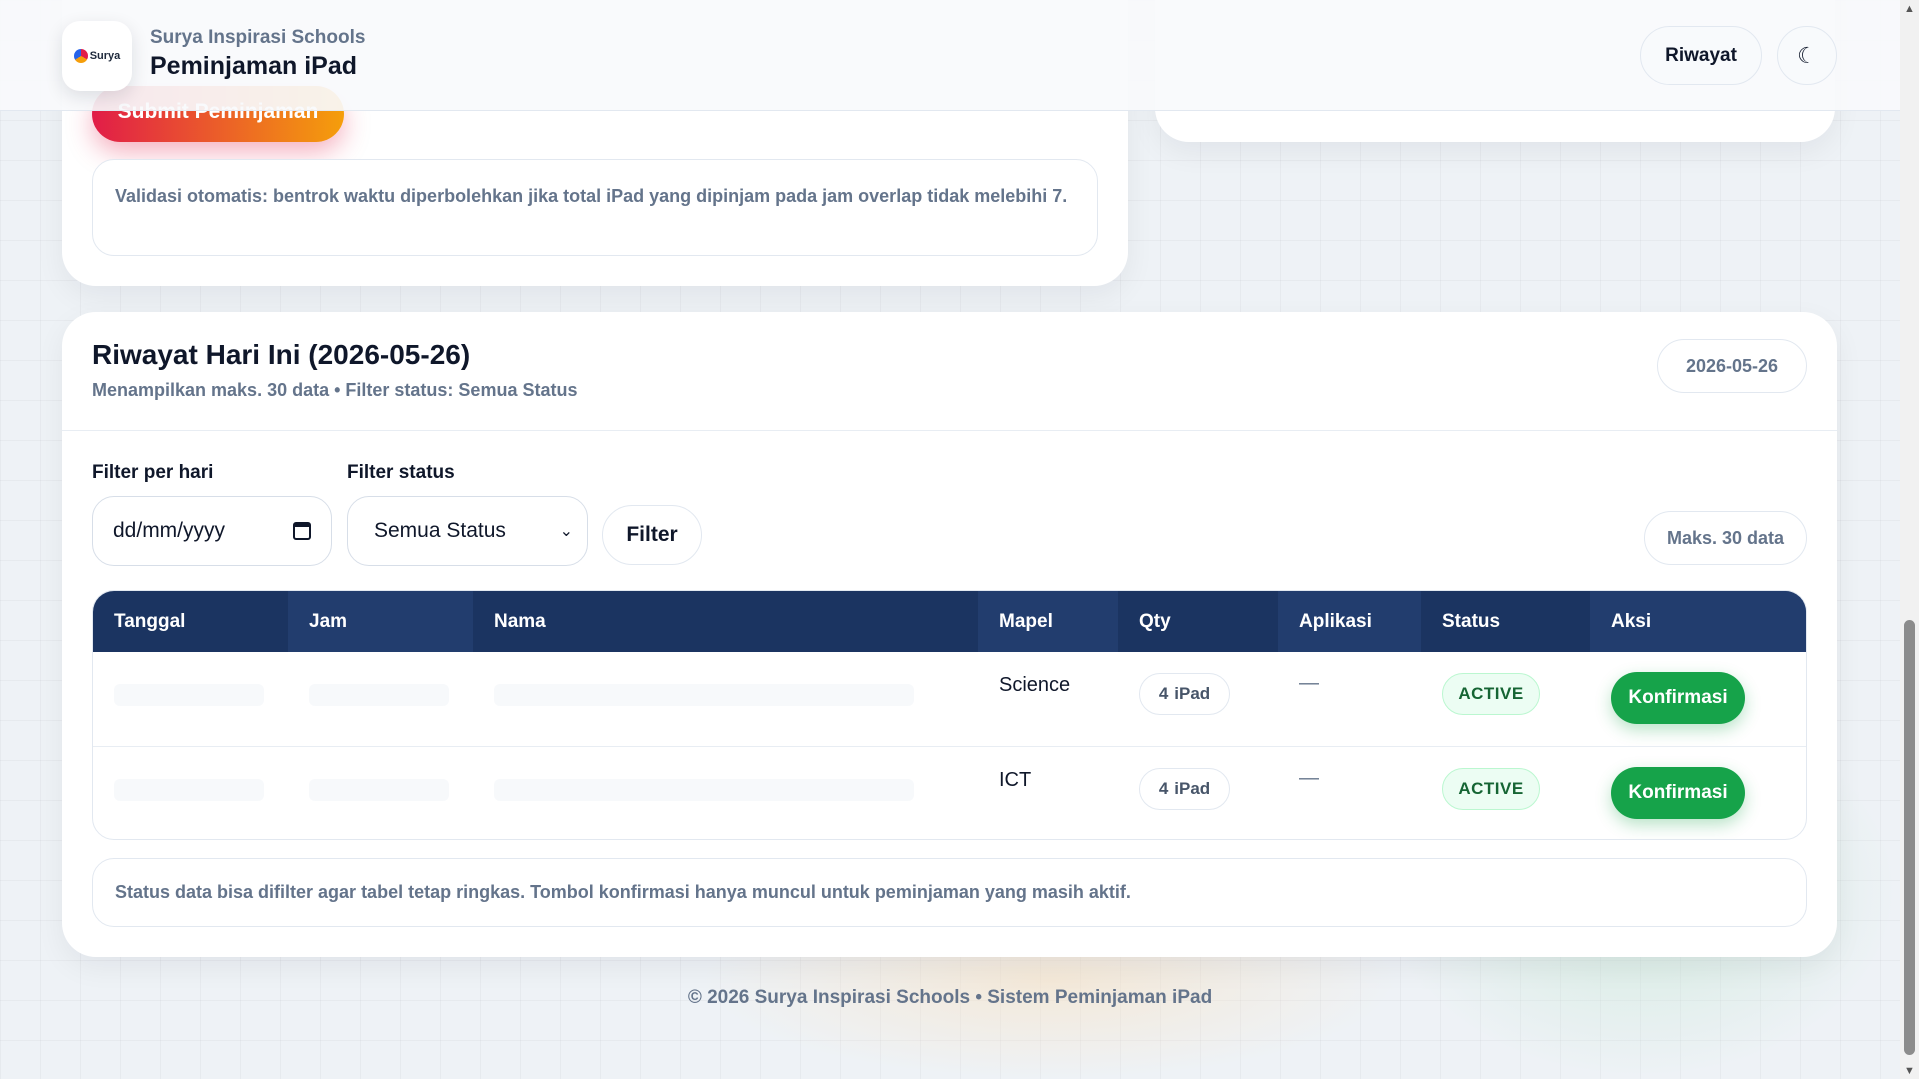  Describe the element at coordinates (153, 472) in the screenshot. I see `filter-day-label: Filter per hari` at that location.